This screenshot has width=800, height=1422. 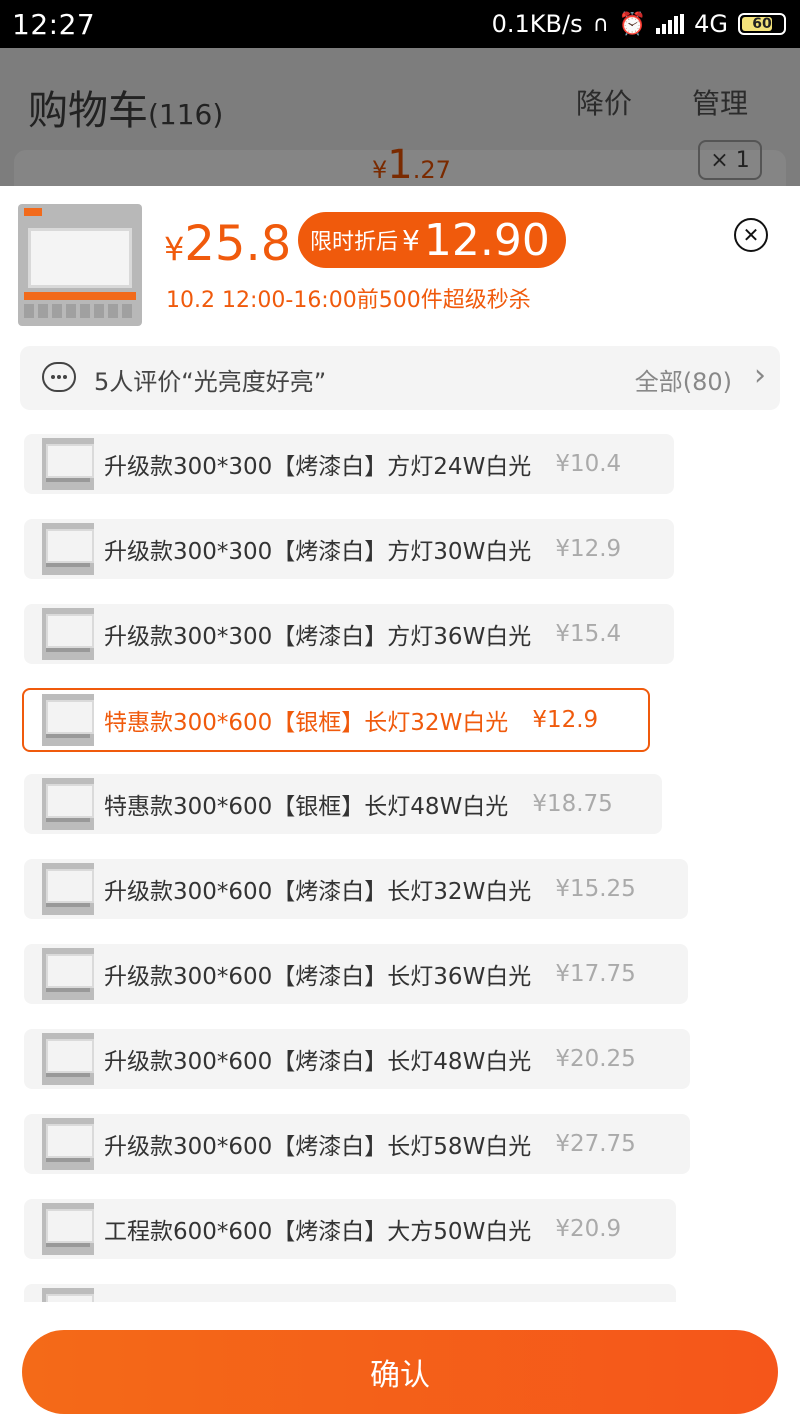 What do you see at coordinates (588, 1229) in the screenshot?
I see `sku-option-price: ¥20.9` at bounding box center [588, 1229].